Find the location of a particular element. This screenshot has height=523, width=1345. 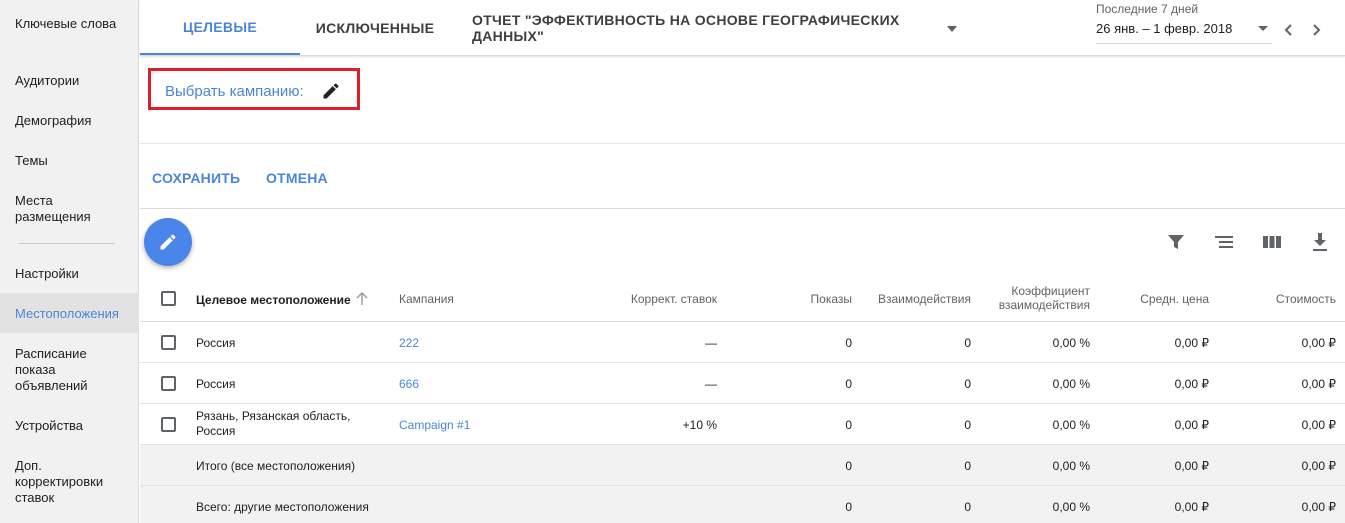

column-header-interactions: Взаимодействия is located at coordinates (911, 299).